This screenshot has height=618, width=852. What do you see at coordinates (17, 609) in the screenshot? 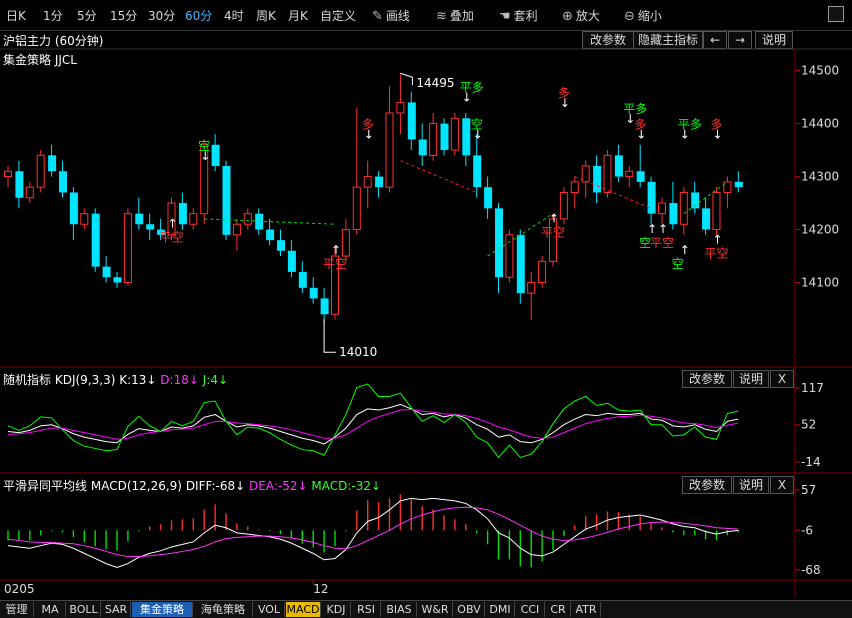
I see `indicator-tab: 管理` at bounding box center [17, 609].